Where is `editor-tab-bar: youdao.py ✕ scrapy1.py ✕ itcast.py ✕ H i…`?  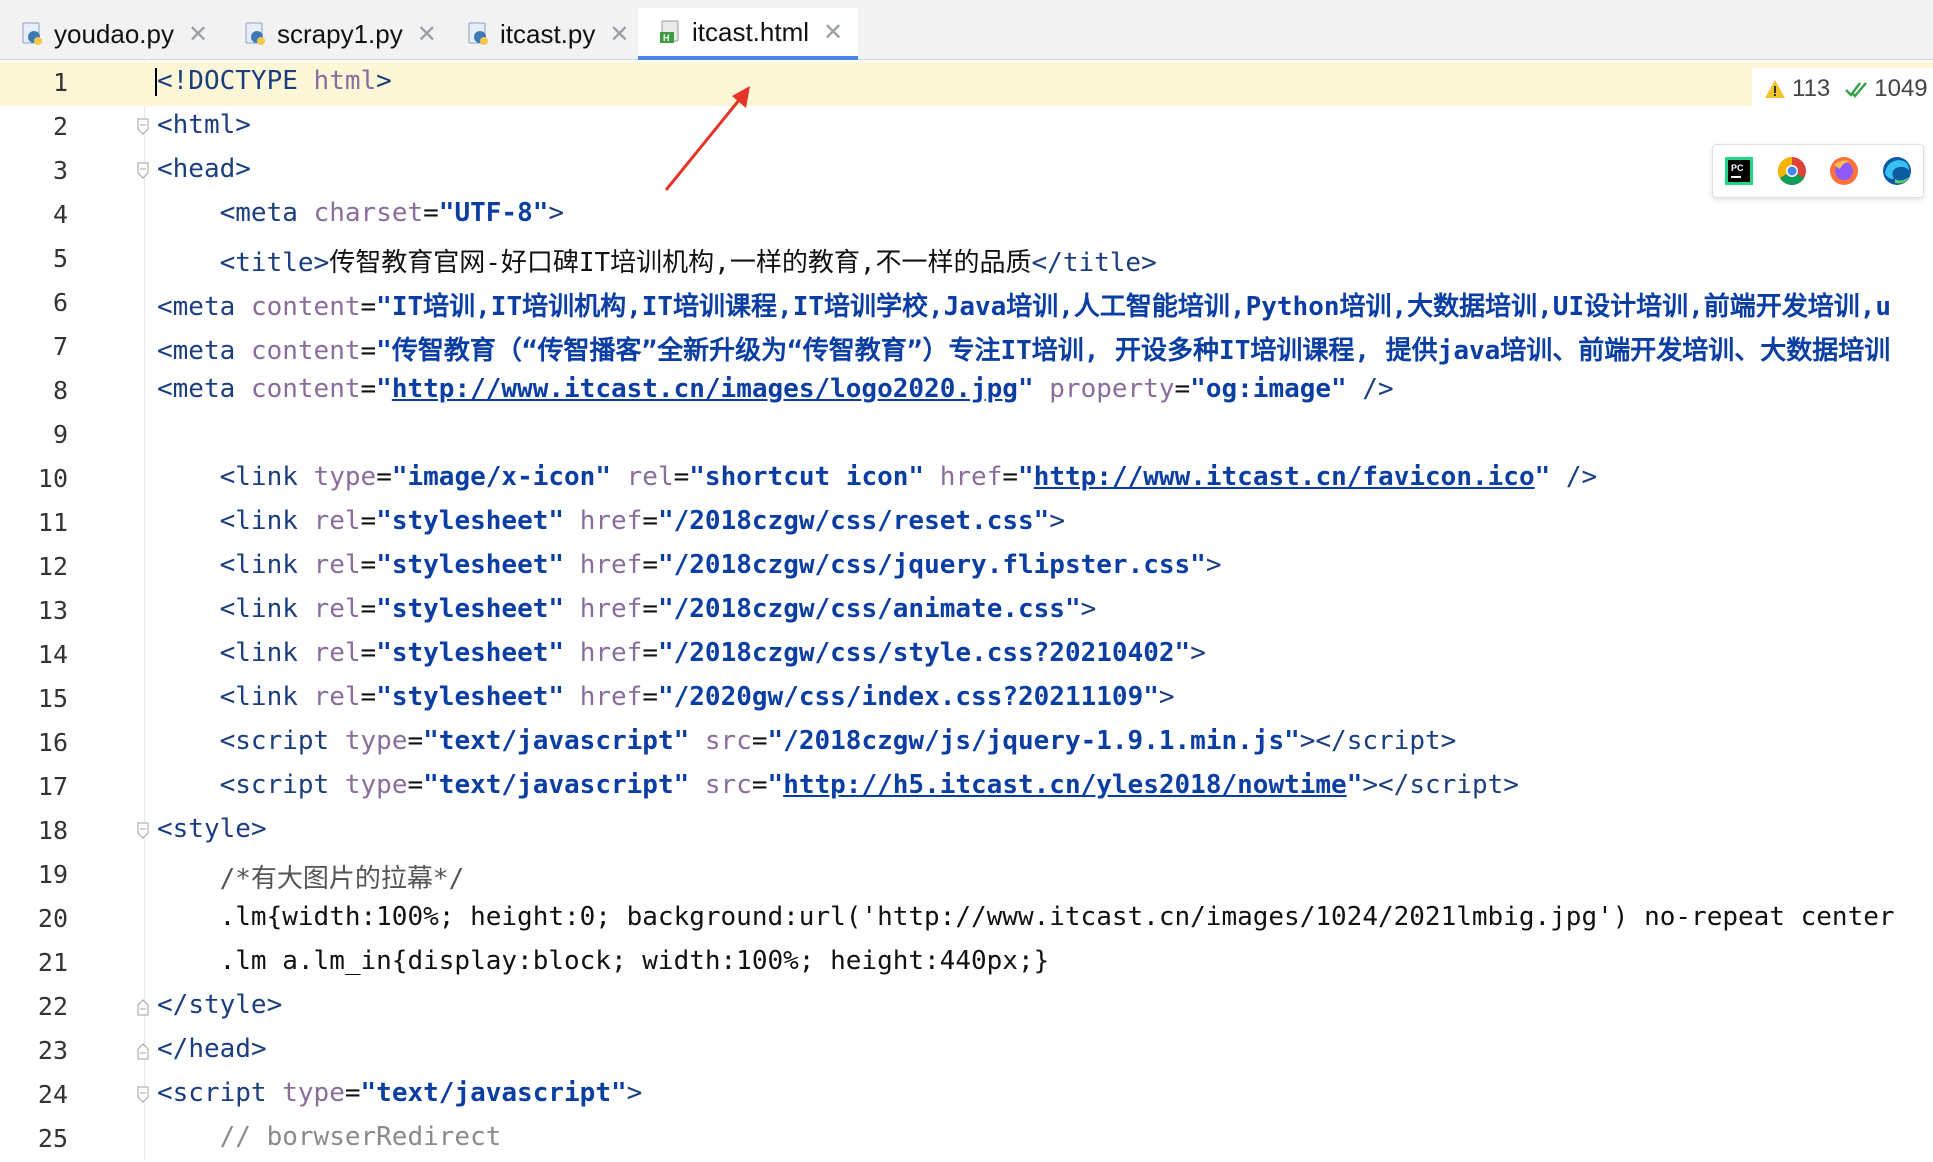 editor-tab-bar: youdao.py ✕ scrapy1.py ✕ itcast.py ✕ H i… is located at coordinates (966, 30).